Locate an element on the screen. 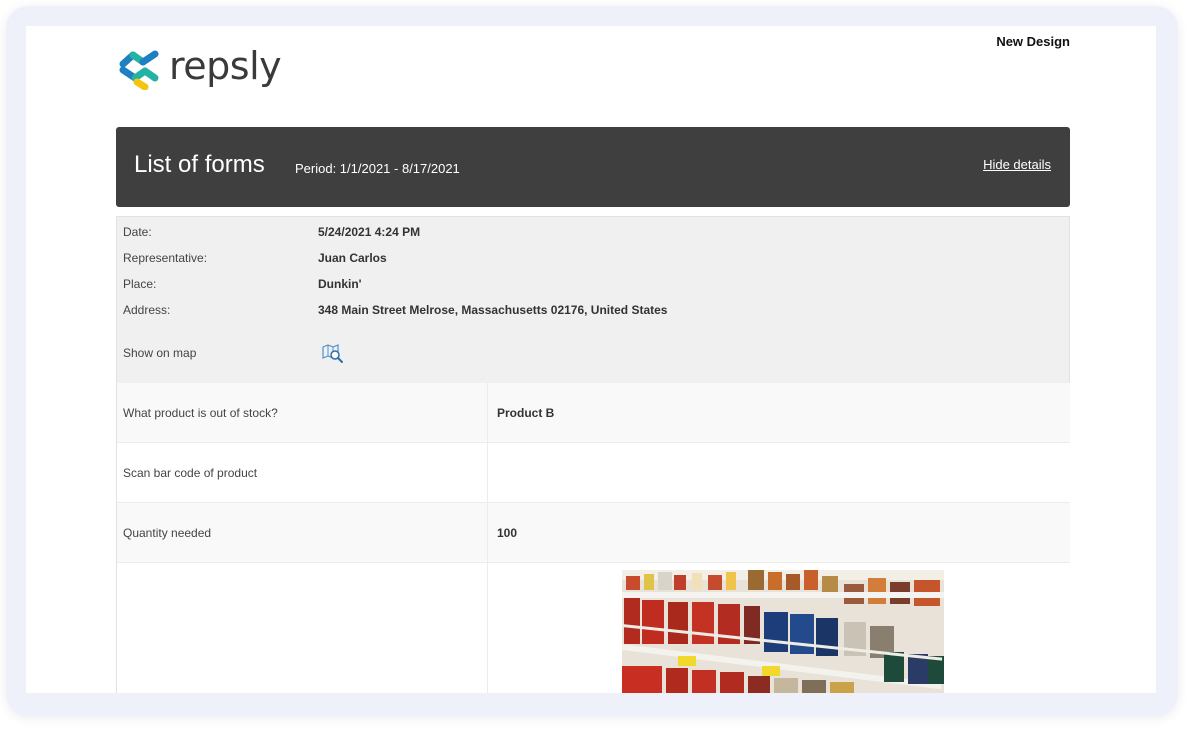 The height and width of the screenshot is (739, 1202). detail-label: Address: is located at coordinates (147, 310).